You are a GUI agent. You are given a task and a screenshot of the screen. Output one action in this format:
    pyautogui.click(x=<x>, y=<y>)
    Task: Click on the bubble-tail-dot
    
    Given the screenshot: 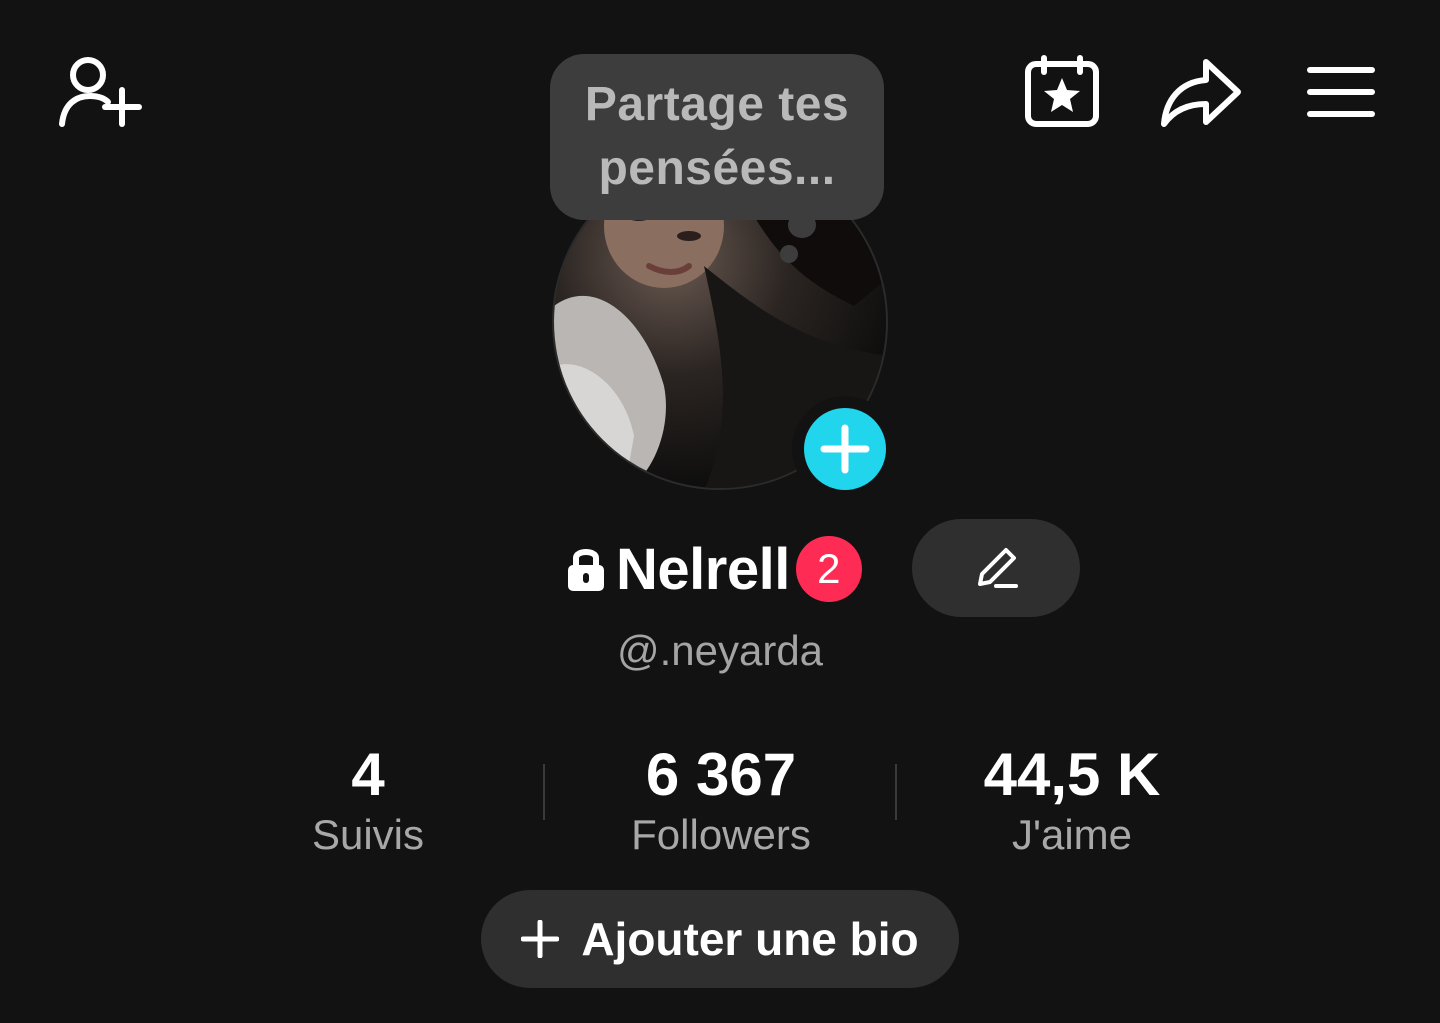 What is the action you would take?
    pyautogui.click(x=789, y=254)
    